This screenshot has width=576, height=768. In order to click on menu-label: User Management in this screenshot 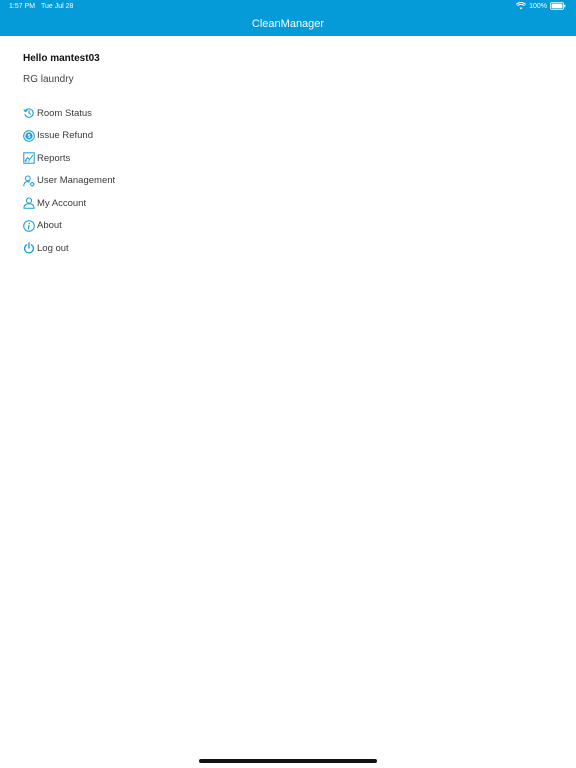, I will do `click(76, 181)`.